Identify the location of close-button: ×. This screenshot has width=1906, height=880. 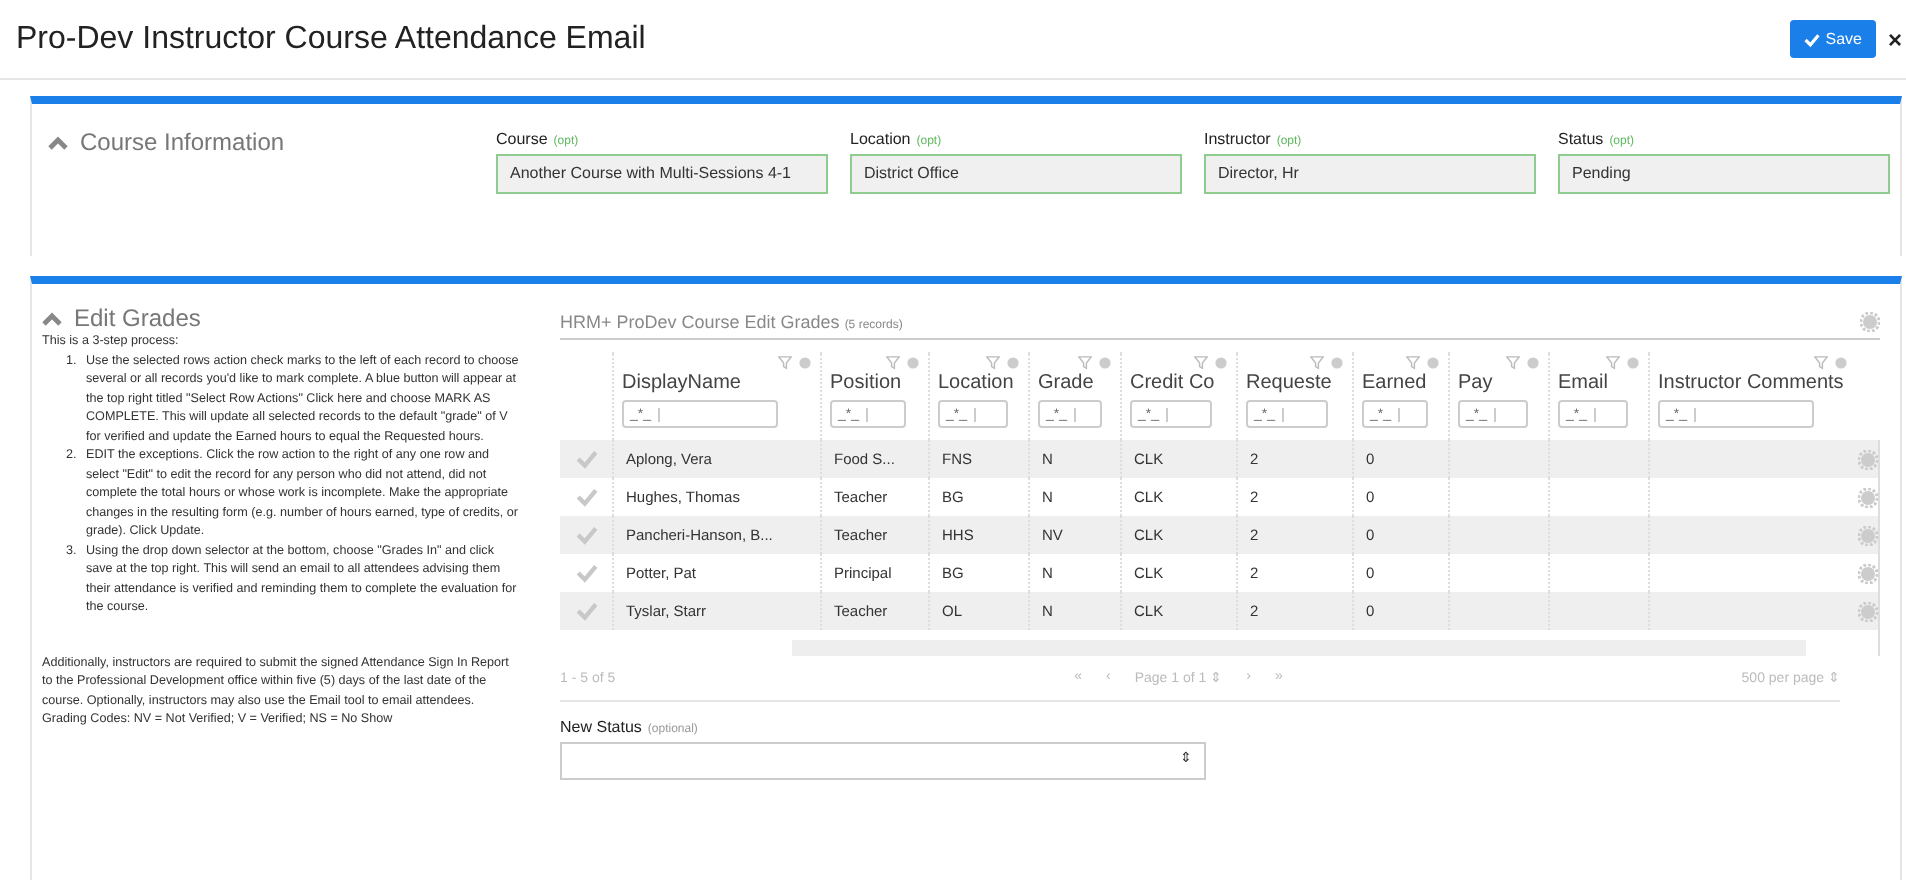
(1894, 39).